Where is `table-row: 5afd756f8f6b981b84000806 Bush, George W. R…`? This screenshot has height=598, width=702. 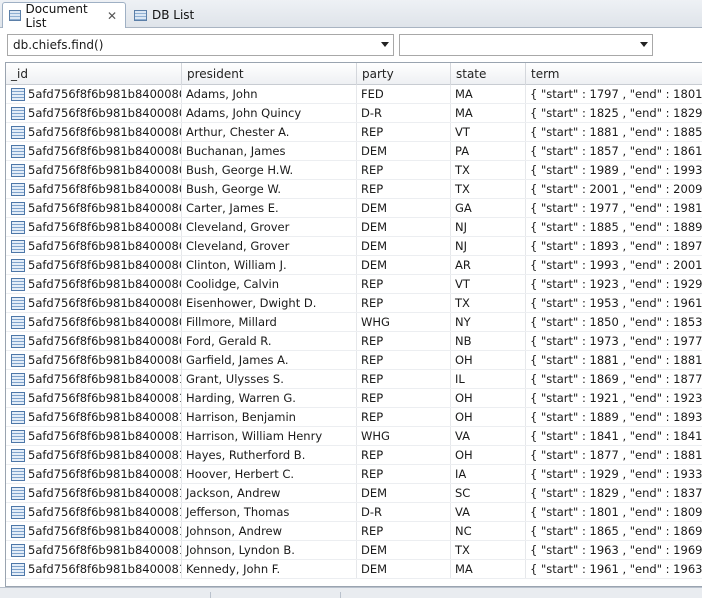
table-row: 5afd756f8f6b981b84000806 Bush, George W. R… is located at coordinates (354, 189).